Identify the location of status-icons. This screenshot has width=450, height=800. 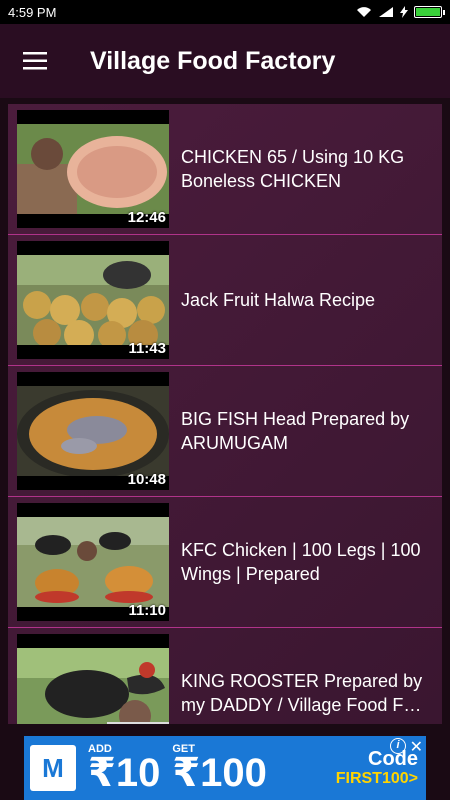
(400, 12).